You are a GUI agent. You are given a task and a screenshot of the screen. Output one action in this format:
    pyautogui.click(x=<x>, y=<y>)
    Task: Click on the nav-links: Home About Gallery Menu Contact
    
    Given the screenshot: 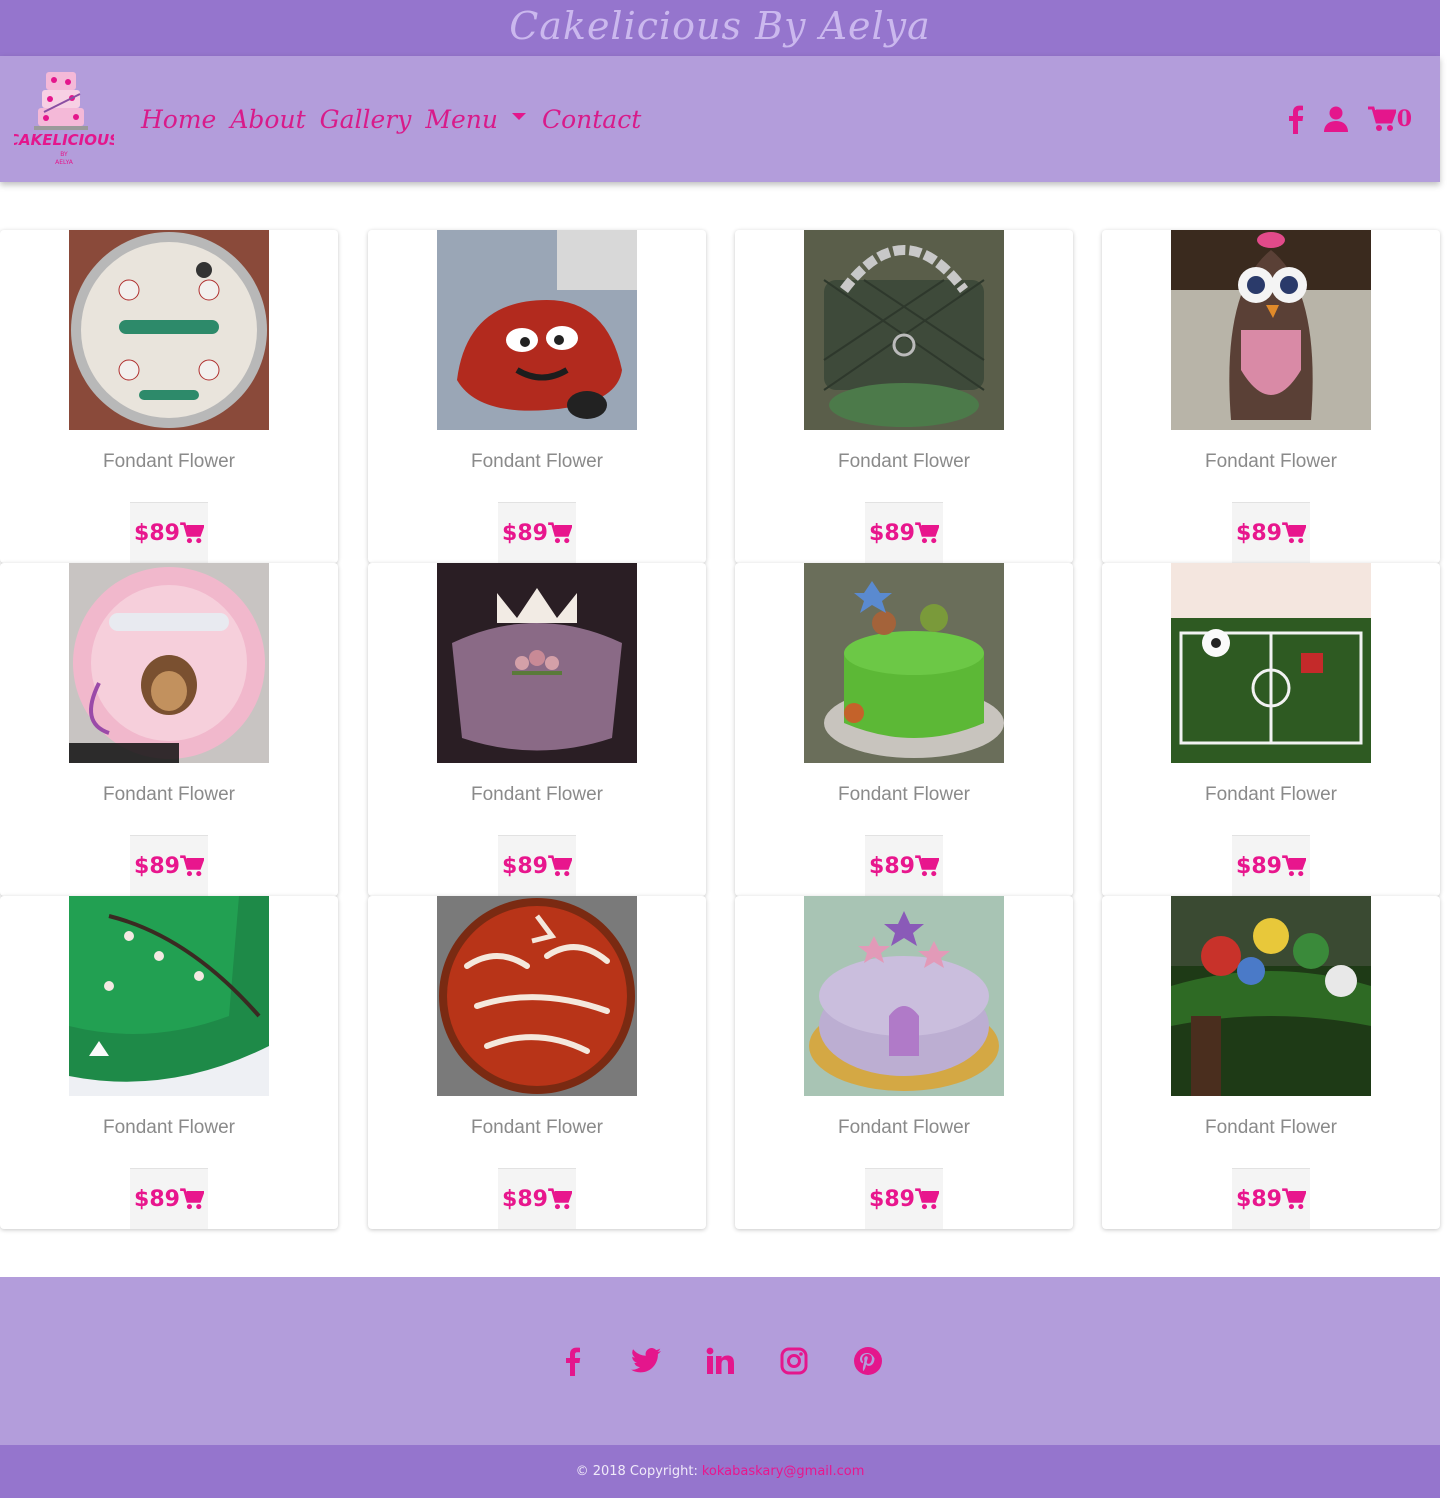 What is the action you would take?
    pyautogui.click(x=398, y=119)
    